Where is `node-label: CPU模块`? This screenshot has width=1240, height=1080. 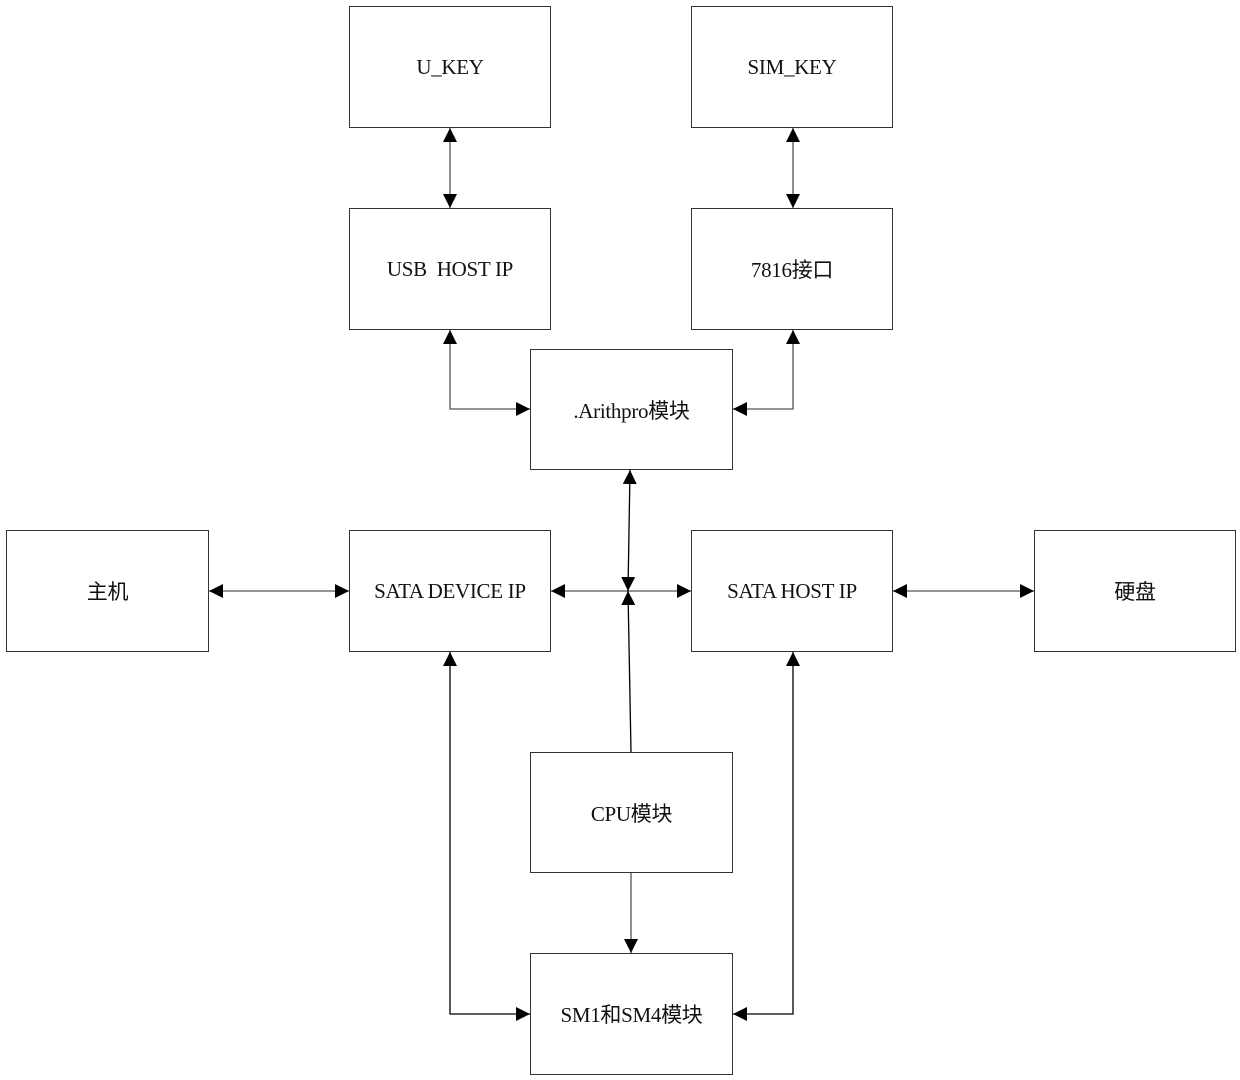 node-label: CPU模块 is located at coordinates (631, 813).